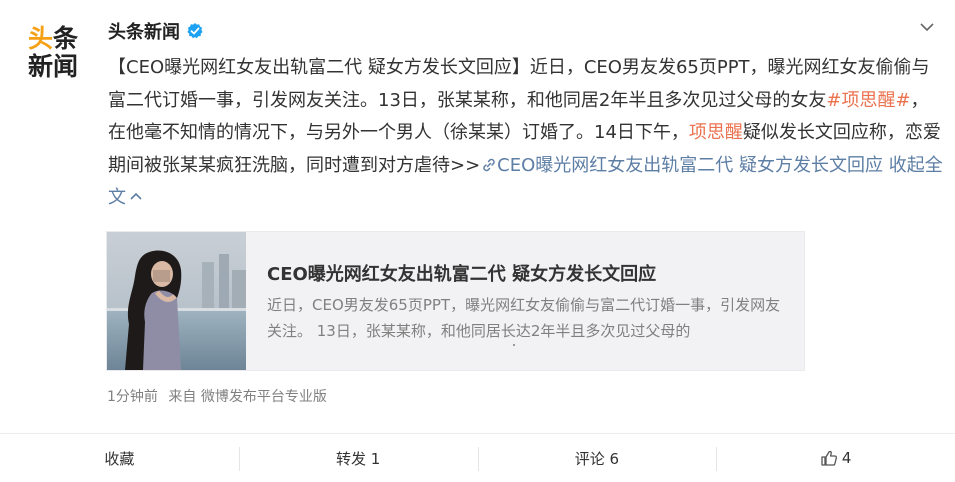  What do you see at coordinates (829, 458) in the screenshot?
I see `thumbs-up-icon` at bounding box center [829, 458].